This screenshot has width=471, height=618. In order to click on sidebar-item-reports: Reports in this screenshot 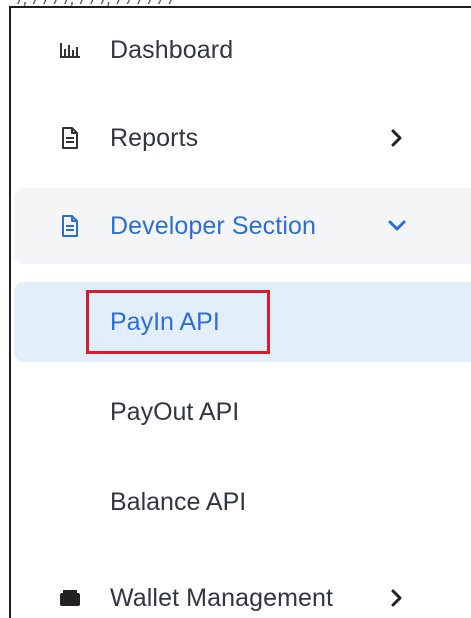, I will do `click(242, 138)`.